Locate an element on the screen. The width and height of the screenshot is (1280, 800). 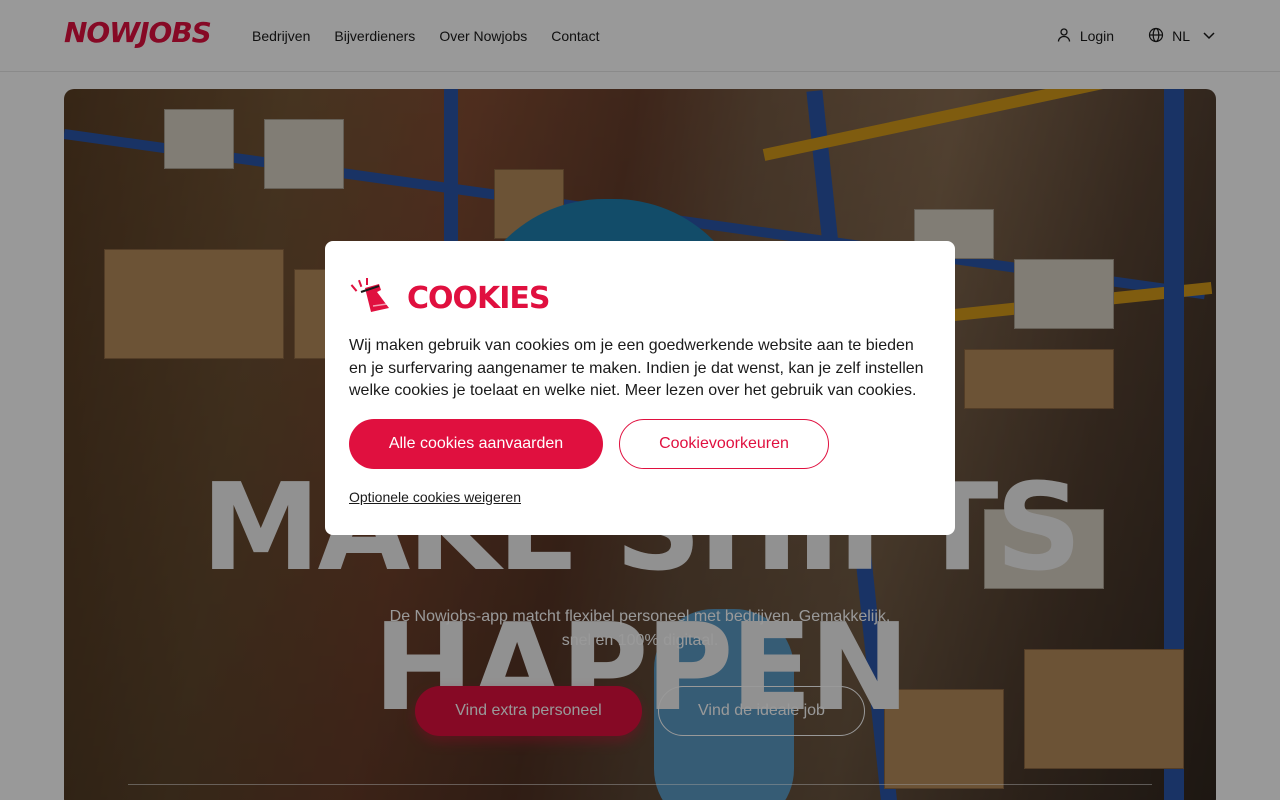
cookie-modal-header: COOKIES is located at coordinates (640, 298).